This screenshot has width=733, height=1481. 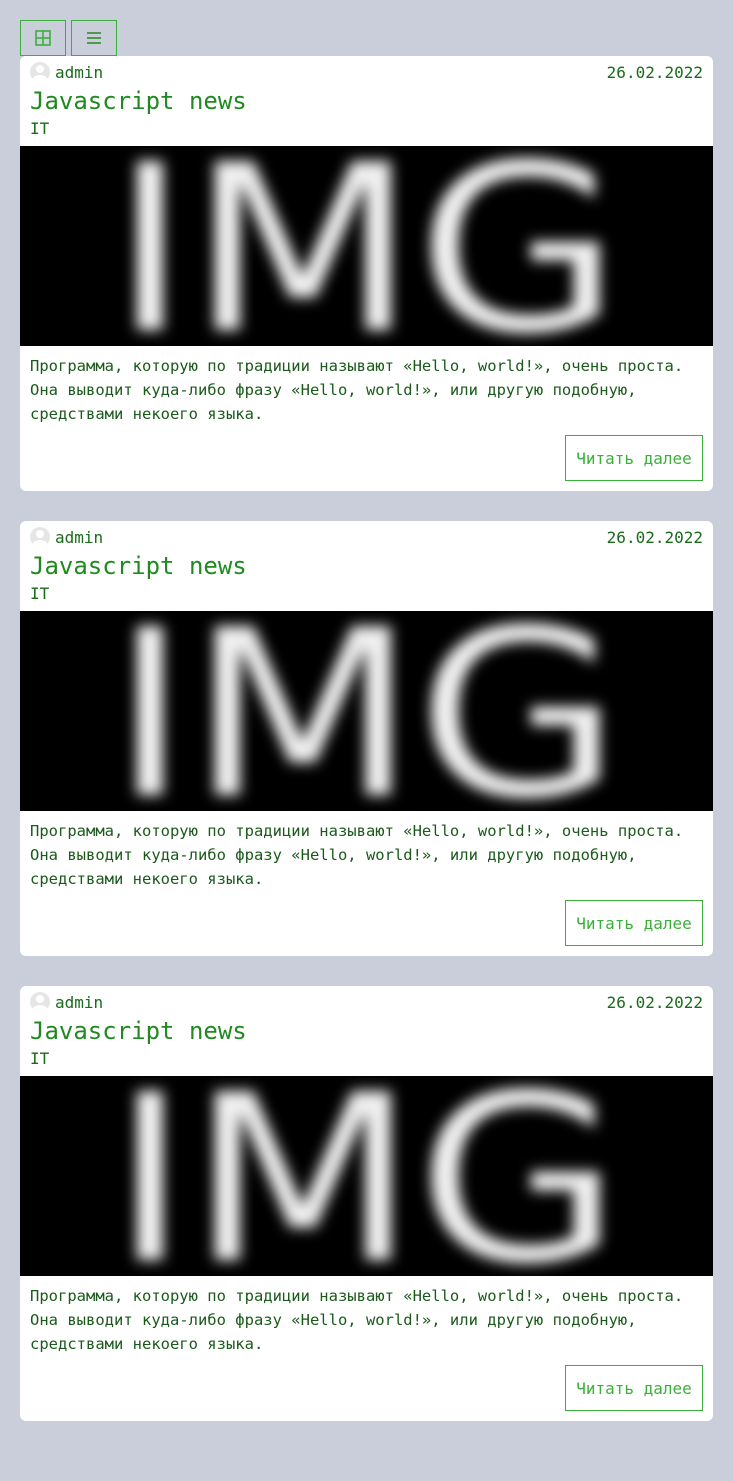 I want to click on grid-view-button, so click(x=43, y=38).